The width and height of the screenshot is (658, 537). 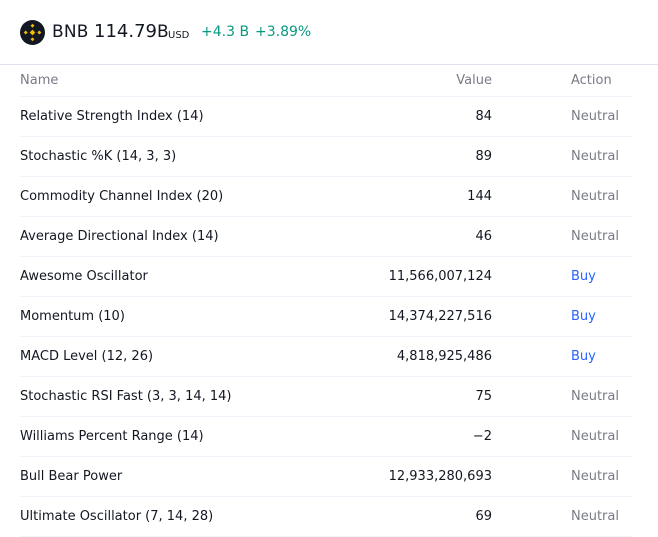 I want to click on indicator-value: 46, so click(x=426, y=236).